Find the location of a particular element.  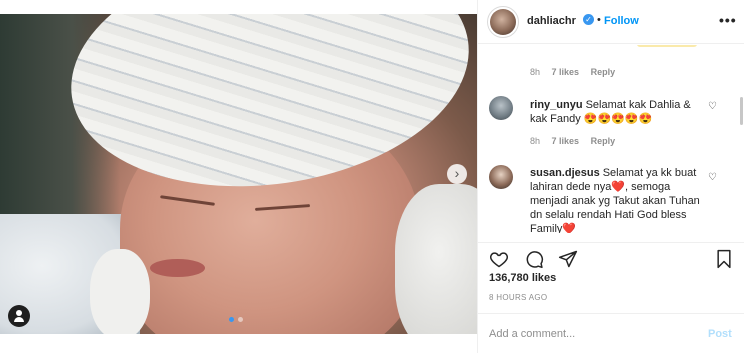

post-actions is located at coordinates (611, 257).